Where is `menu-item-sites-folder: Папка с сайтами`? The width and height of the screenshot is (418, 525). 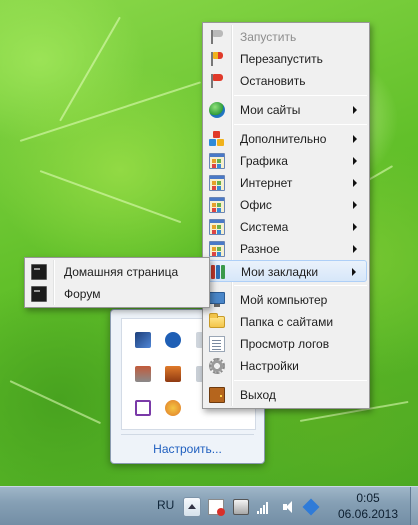
menu-item-sites-folder: Папка с сайтами is located at coordinates (286, 322).